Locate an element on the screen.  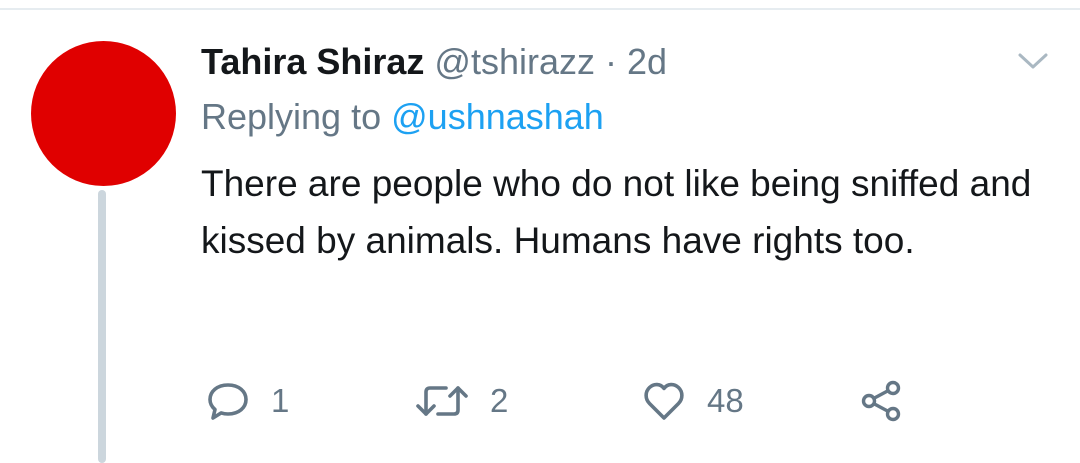
avatar is located at coordinates (103, 113).